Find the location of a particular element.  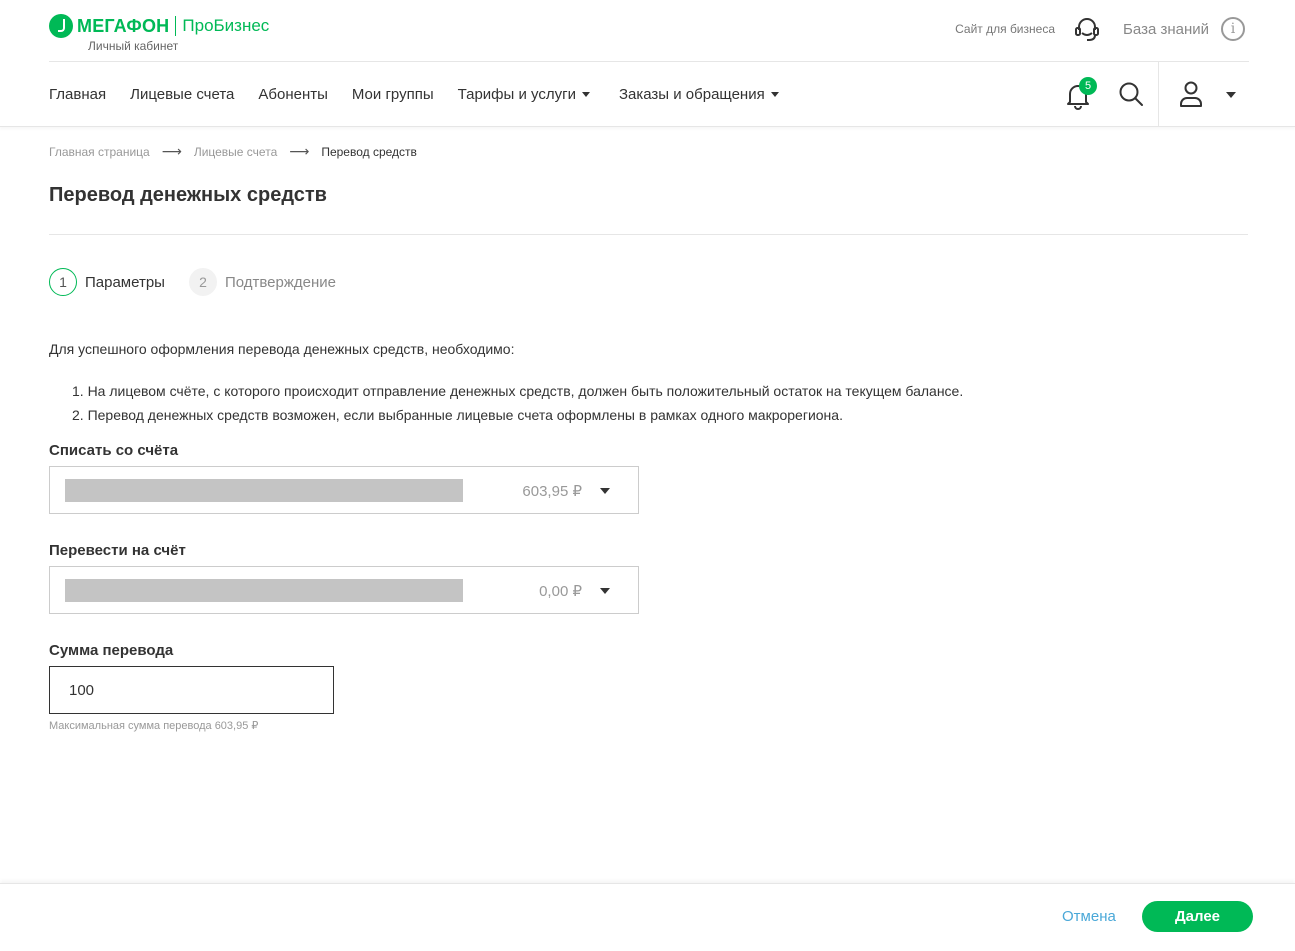

nav-item-my-groups: Мои группы is located at coordinates (393, 94).